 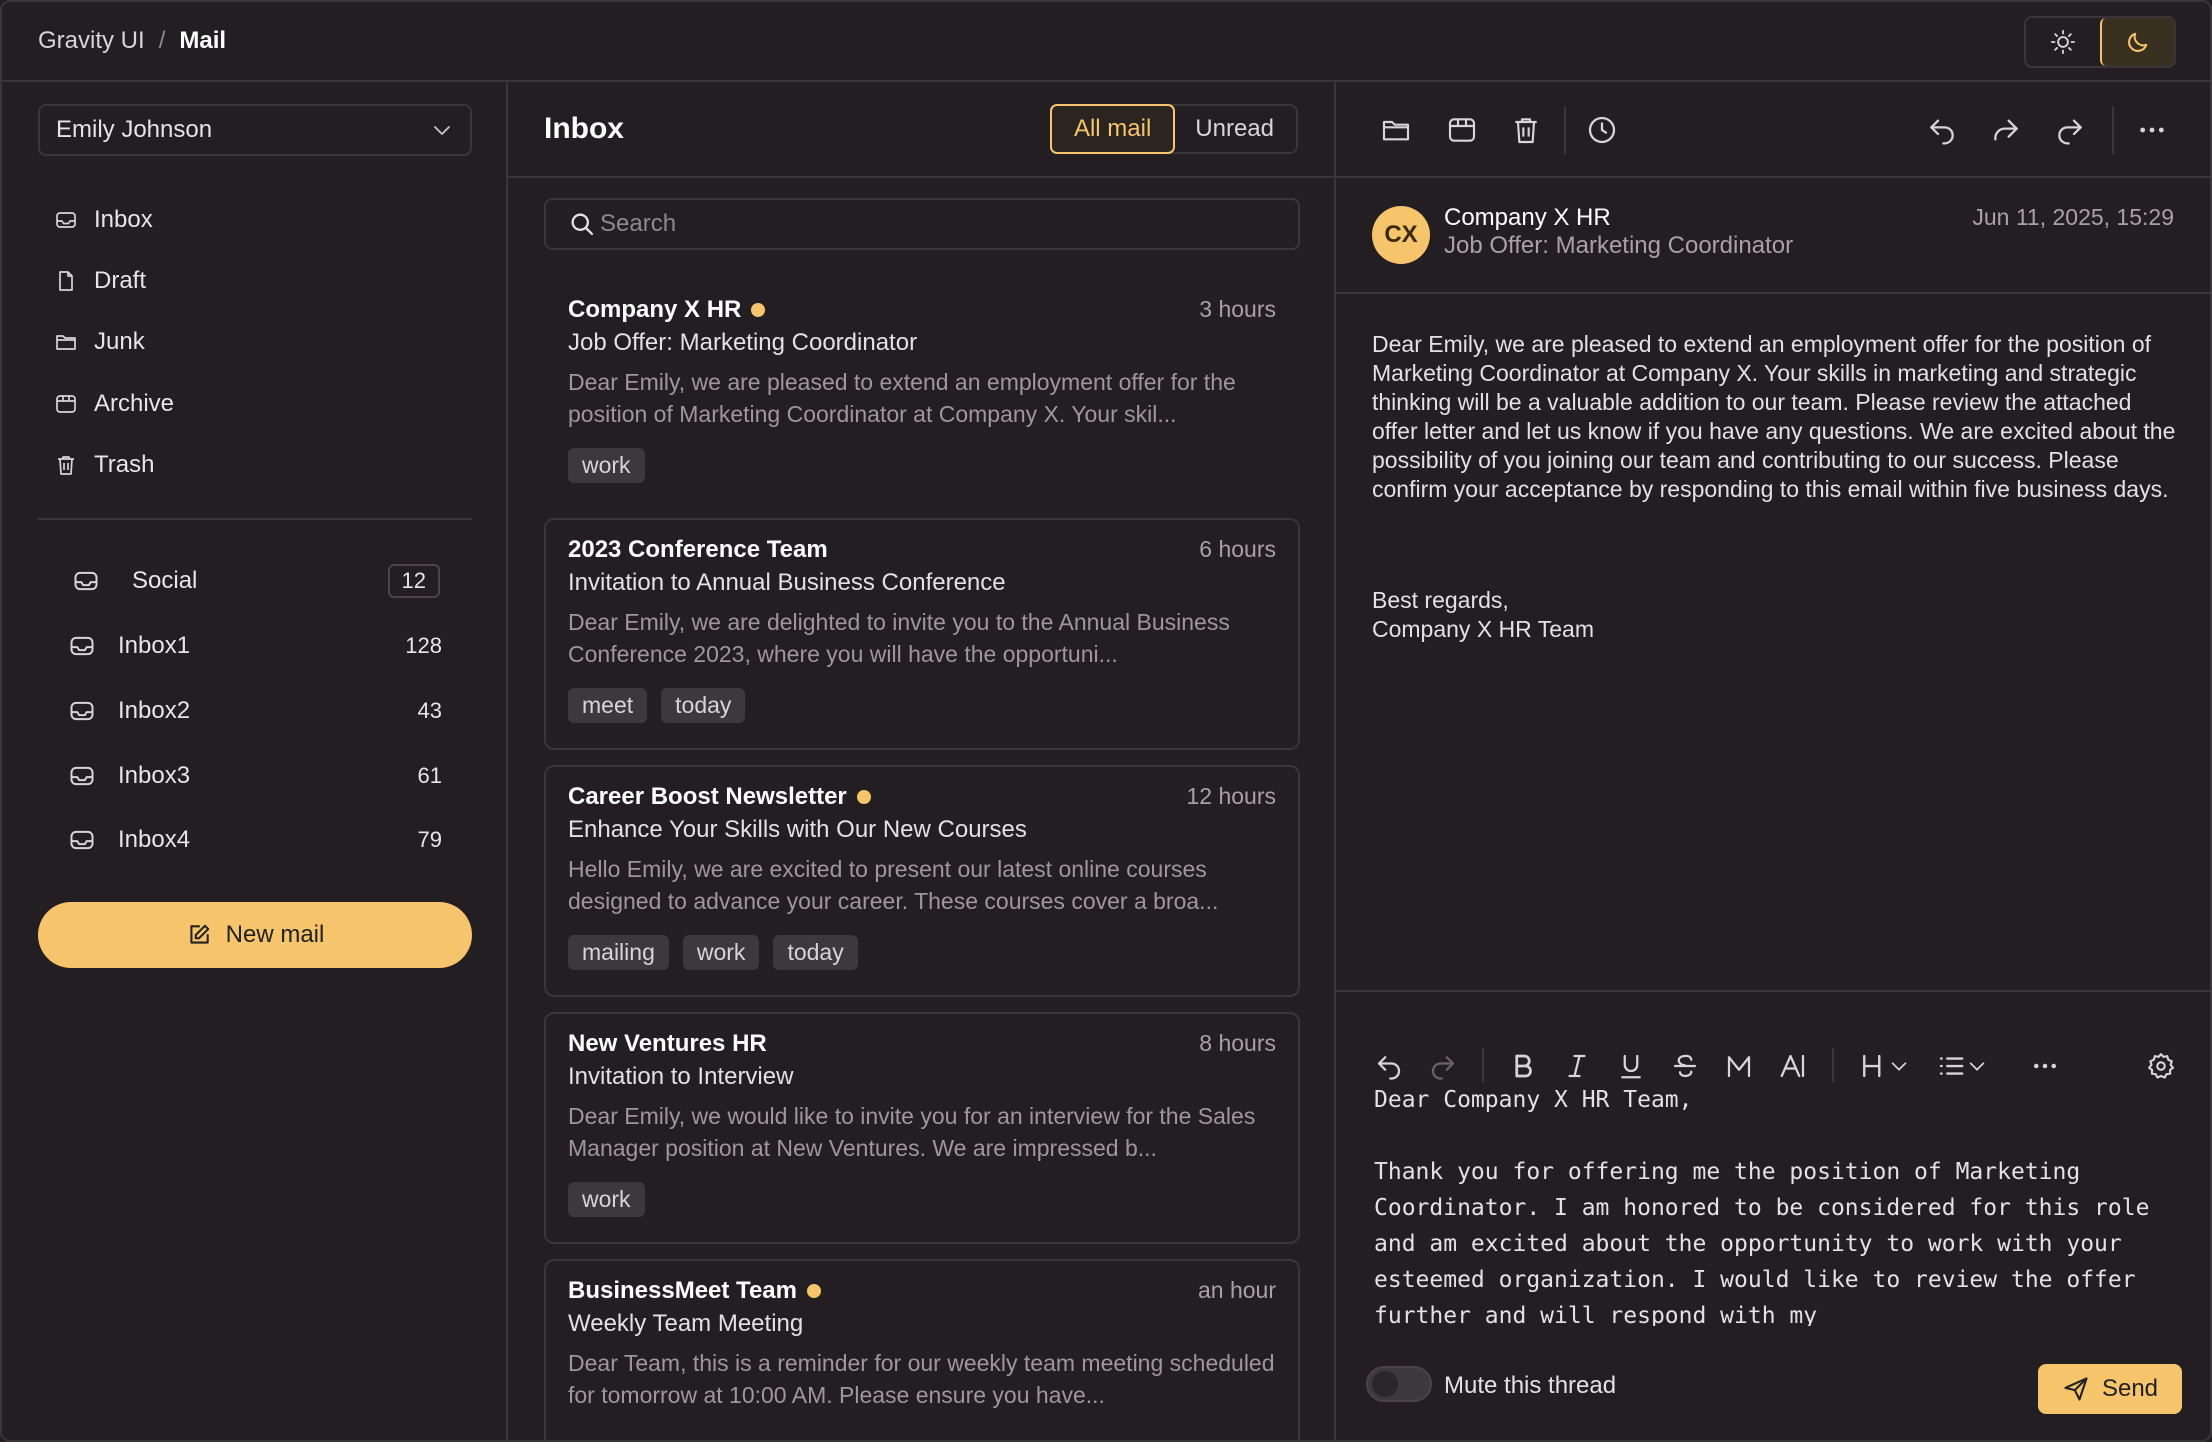 What do you see at coordinates (255, 840) in the screenshot?
I see `folder-item-inbox4: Inbox4 79` at bounding box center [255, 840].